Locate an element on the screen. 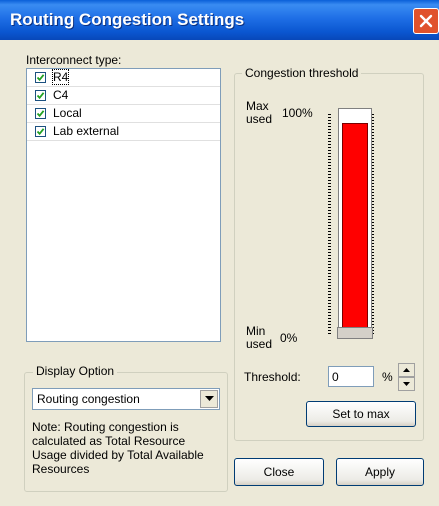 The height and width of the screenshot is (506, 439). interconnect-type-label: Interconnect type: is located at coordinates (74, 60).